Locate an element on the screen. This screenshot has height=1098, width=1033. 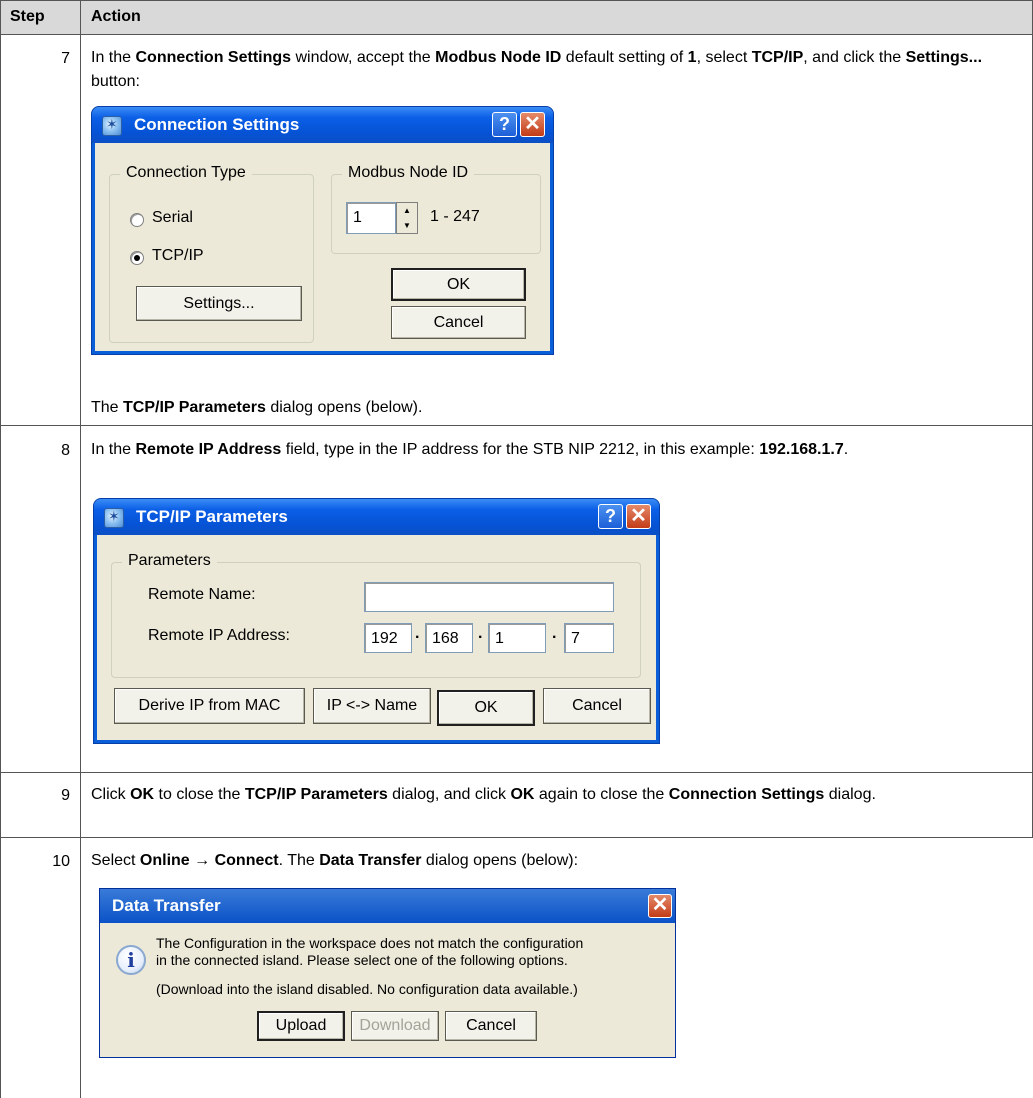
ip-octet-1-input: 192 is located at coordinates (388, 638).